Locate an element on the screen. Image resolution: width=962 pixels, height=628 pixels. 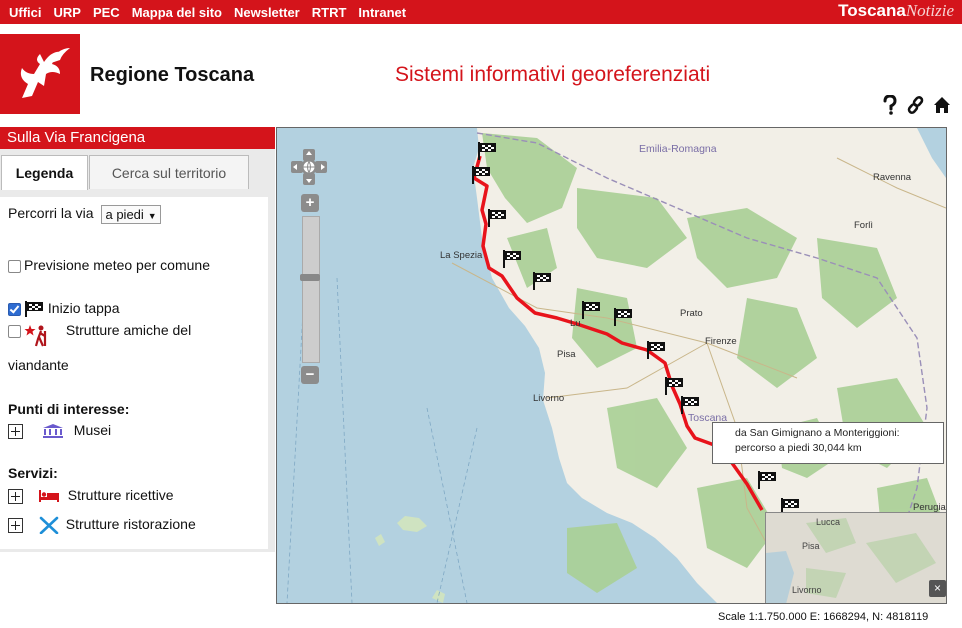
percorri-label: Percorri la via is located at coordinates (51, 213).